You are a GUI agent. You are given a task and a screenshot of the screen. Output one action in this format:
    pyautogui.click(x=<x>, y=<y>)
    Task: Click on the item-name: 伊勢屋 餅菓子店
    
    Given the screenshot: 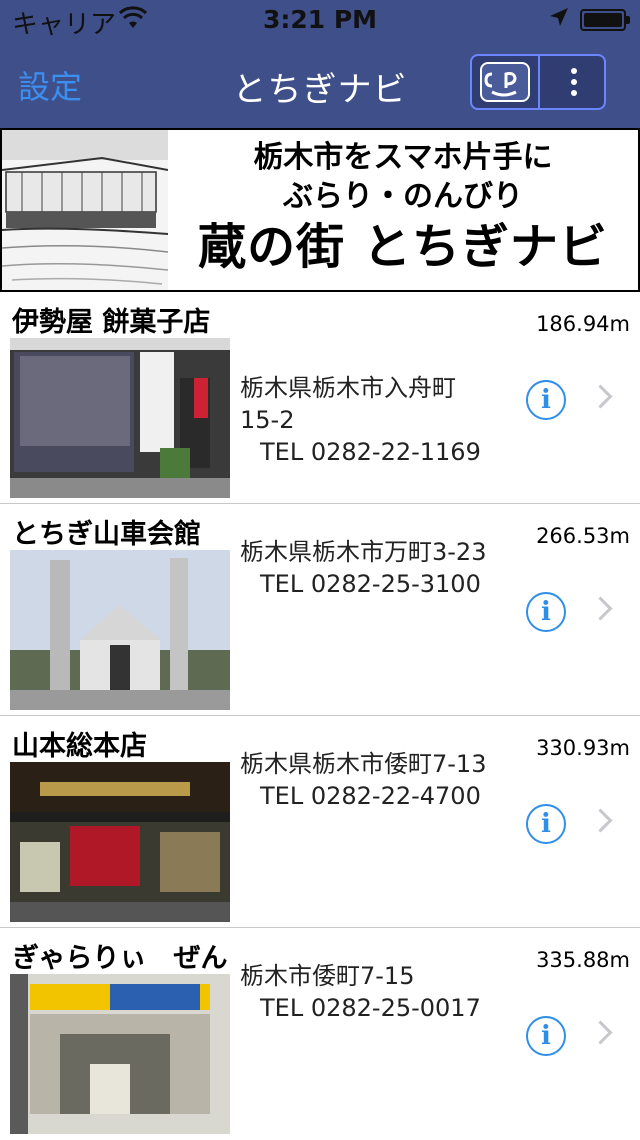 What is the action you would take?
    pyautogui.click(x=111, y=322)
    